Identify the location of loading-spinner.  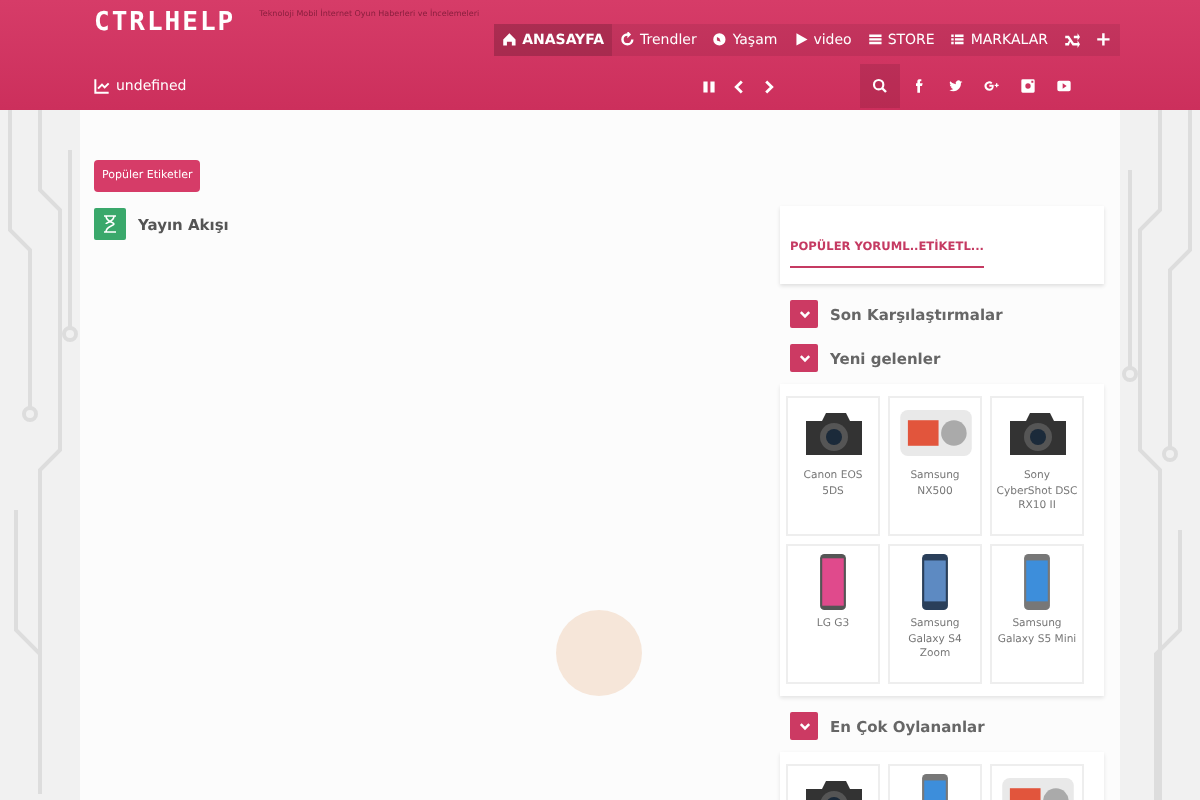
(599, 653).